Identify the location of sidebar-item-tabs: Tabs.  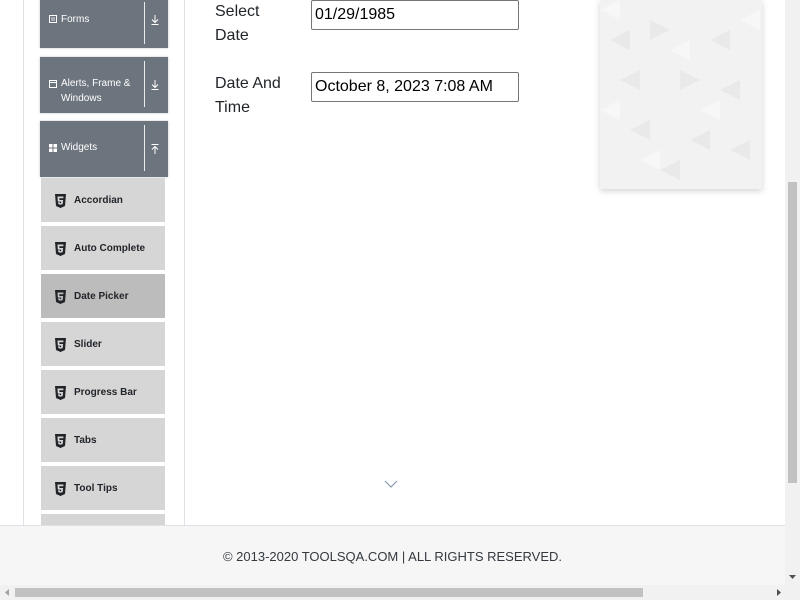
(103, 441).